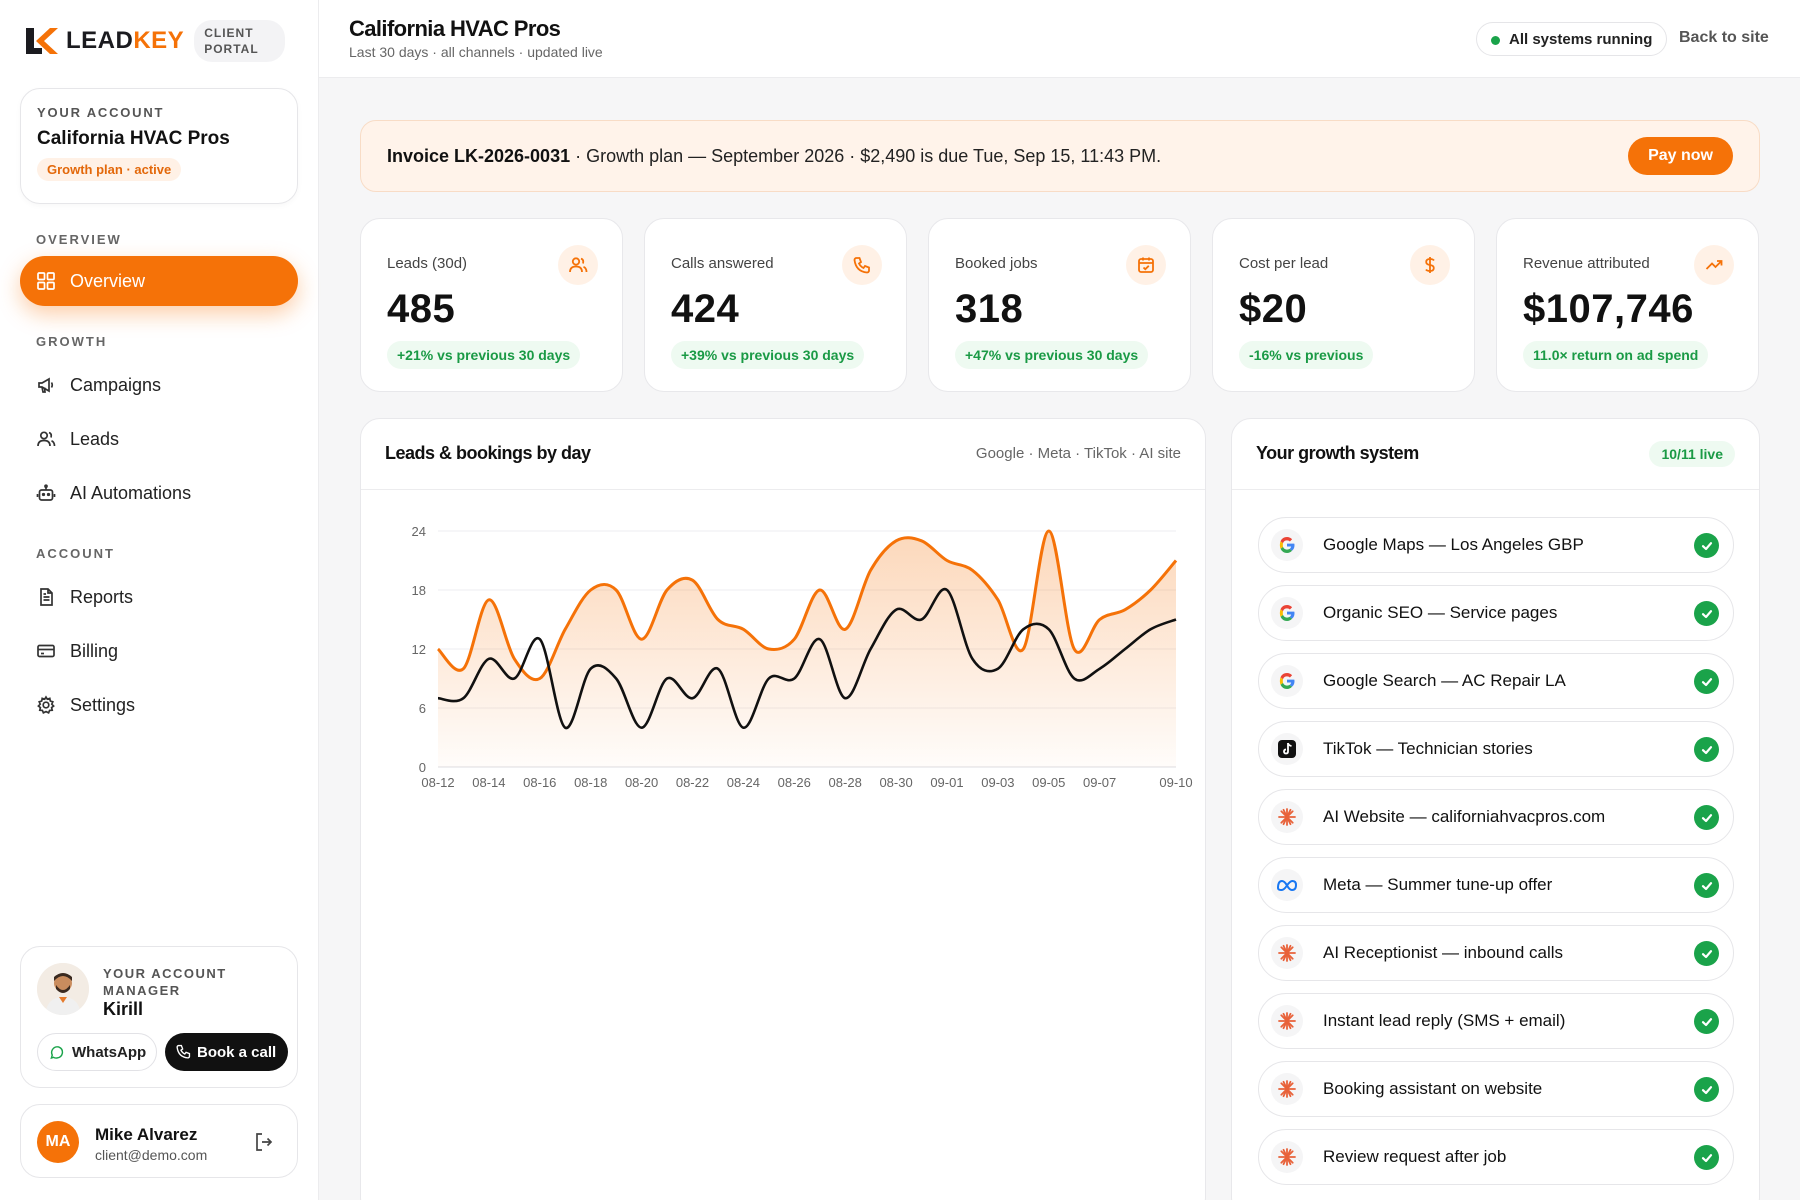  Describe the element at coordinates (159, 705) in the screenshot. I see `sidebar-item-settings: Settings` at that location.